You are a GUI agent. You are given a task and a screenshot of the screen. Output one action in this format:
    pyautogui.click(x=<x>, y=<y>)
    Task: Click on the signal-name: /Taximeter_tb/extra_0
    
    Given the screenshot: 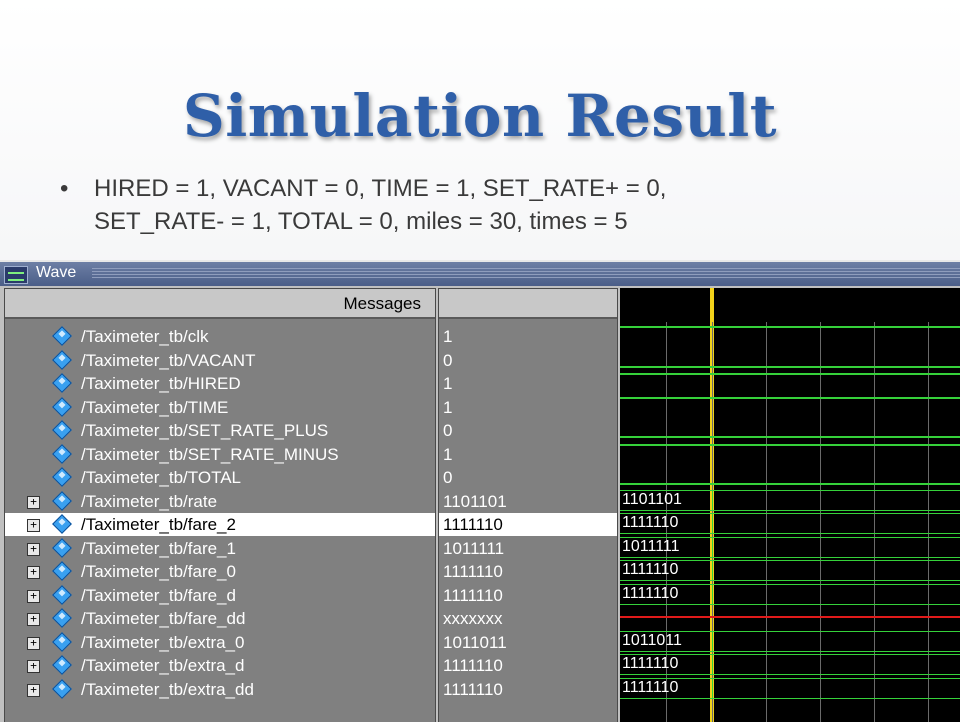 What is the action you would take?
    pyautogui.click(x=163, y=642)
    